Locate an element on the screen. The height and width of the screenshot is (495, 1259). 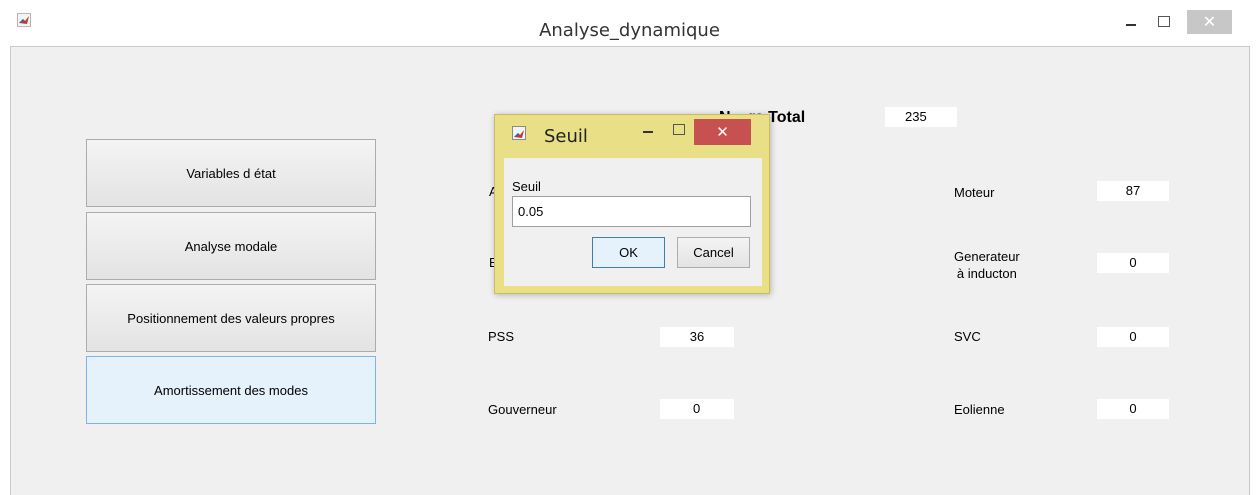
gouverneur-value: 0 is located at coordinates (697, 409).